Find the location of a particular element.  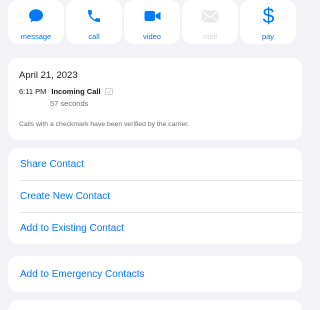

message-label: message is located at coordinates (36, 36).